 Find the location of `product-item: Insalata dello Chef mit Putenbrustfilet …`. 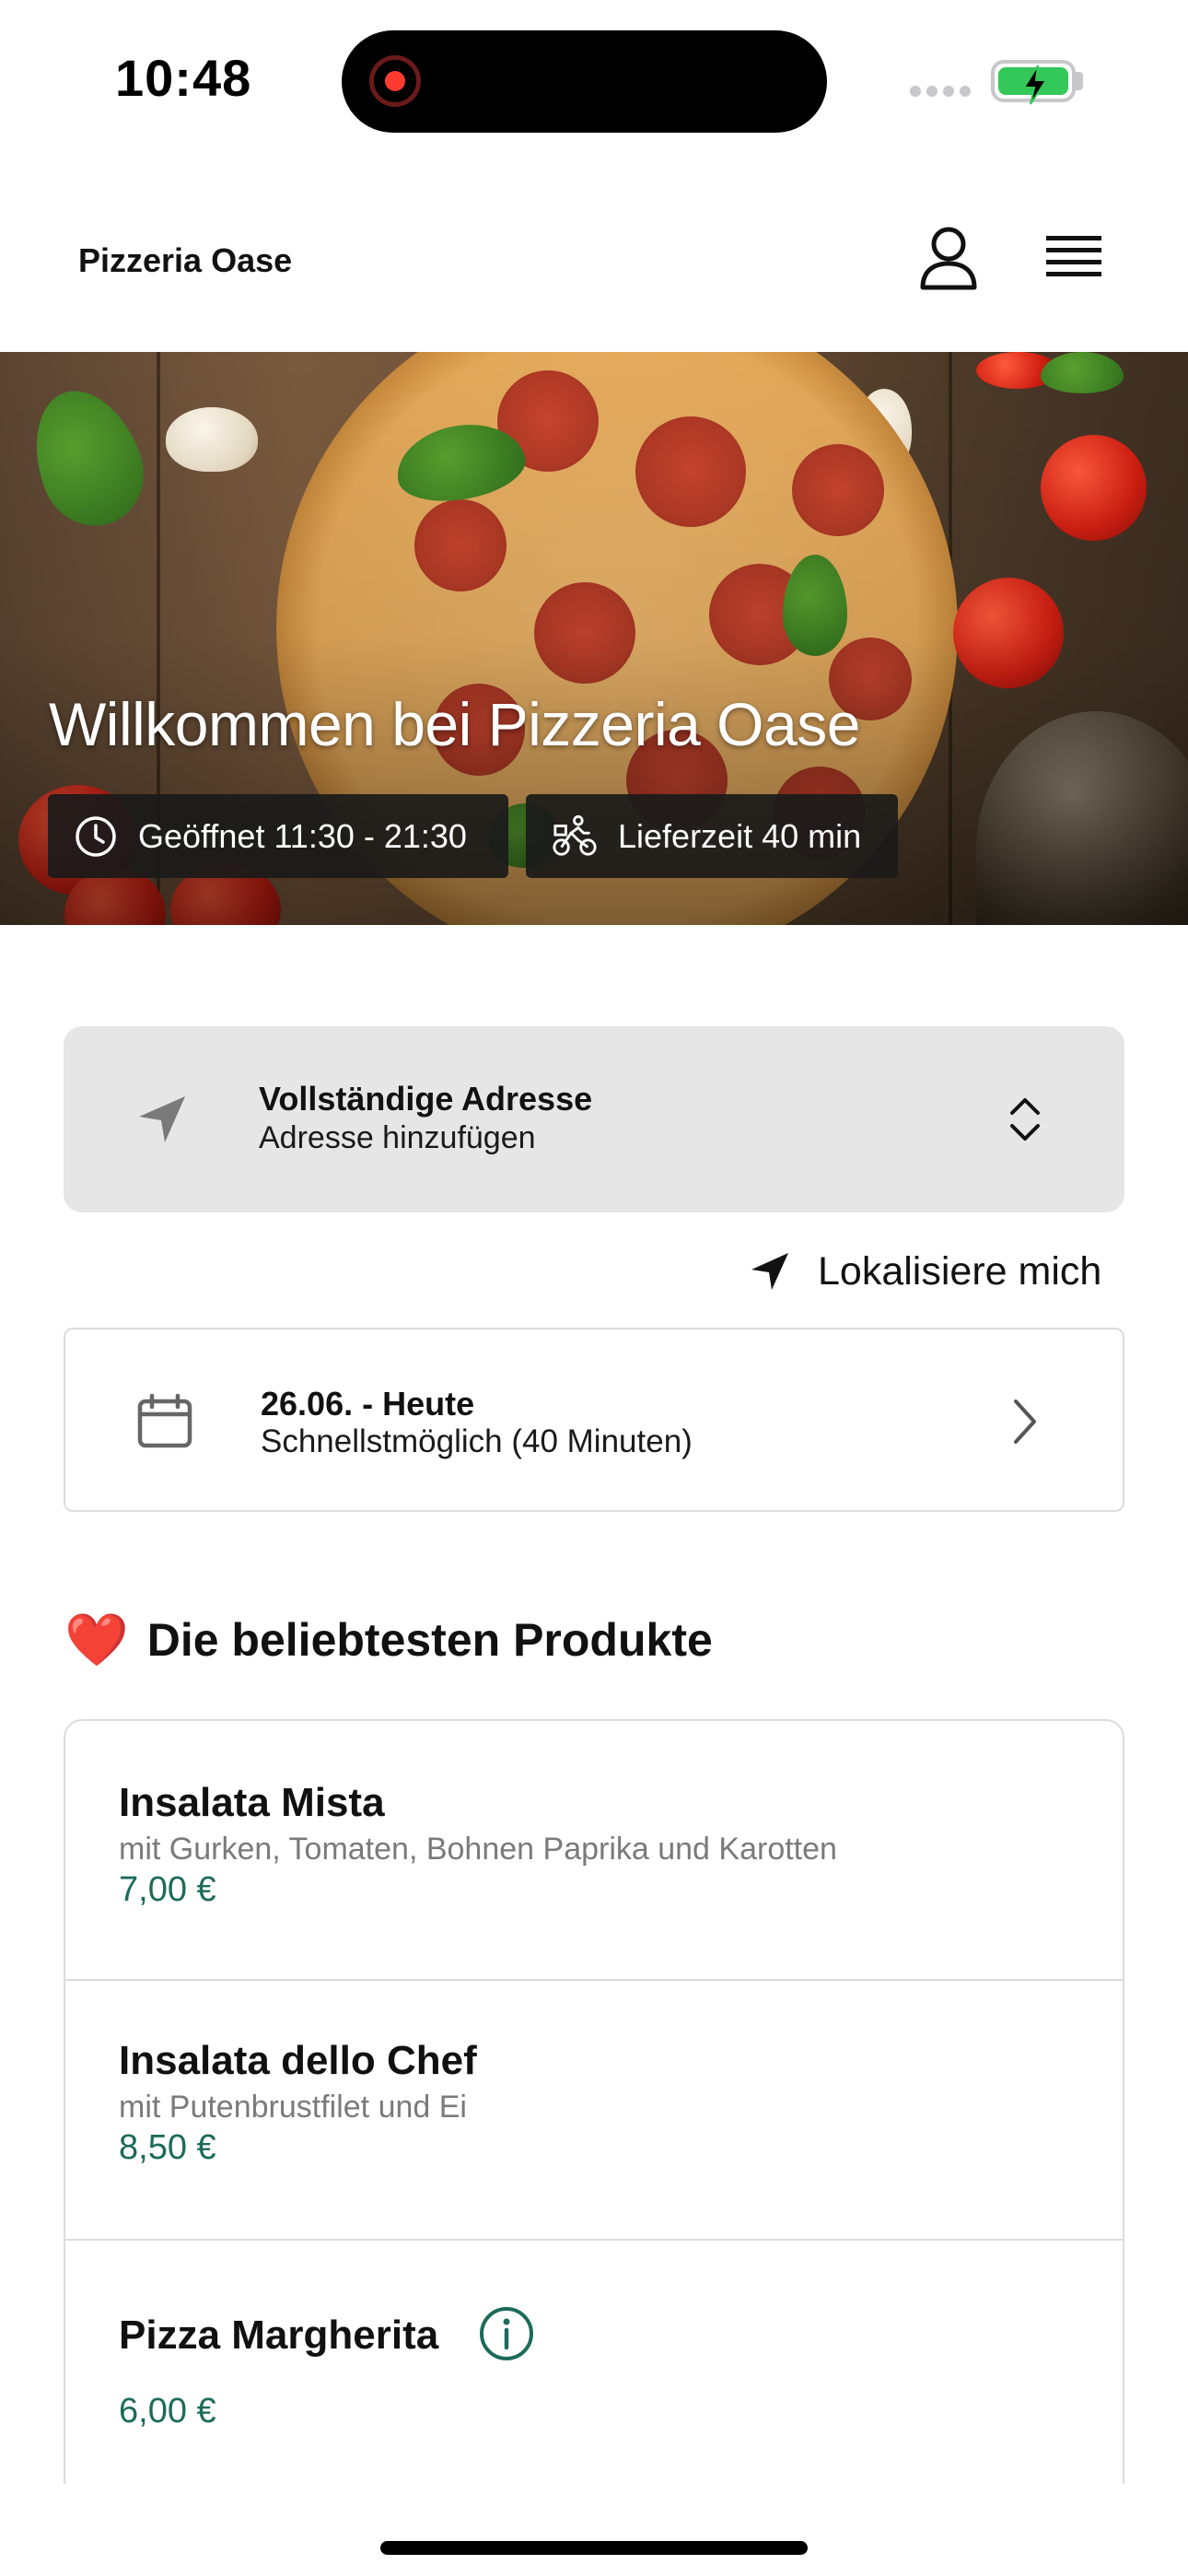

product-item: Insalata dello Chef mit Putenbrustfilet … is located at coordinates (594, 2111).